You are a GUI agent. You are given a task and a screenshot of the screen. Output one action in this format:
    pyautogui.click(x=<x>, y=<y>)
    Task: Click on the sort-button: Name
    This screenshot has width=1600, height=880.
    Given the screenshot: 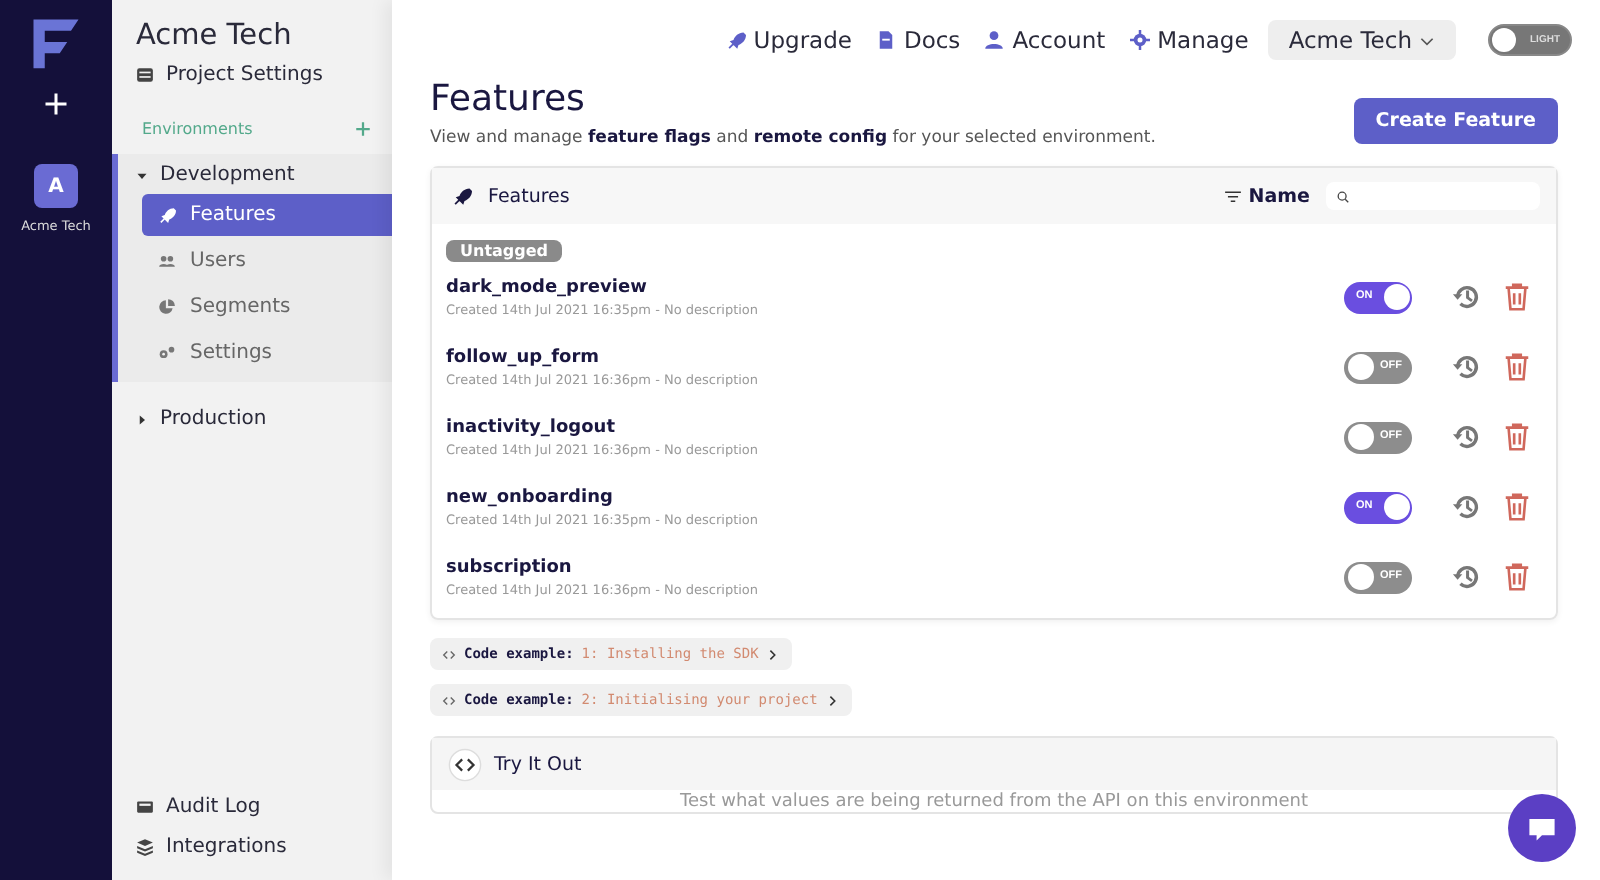 What is the action you would take?
    pyautogui.click(x=1267, y=196)
    